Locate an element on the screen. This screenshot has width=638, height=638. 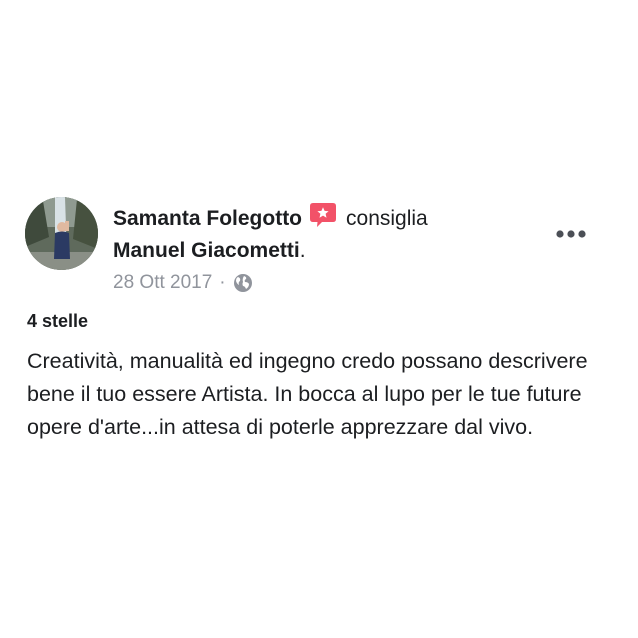
more-options-icon is located at coordinates (571, 234).